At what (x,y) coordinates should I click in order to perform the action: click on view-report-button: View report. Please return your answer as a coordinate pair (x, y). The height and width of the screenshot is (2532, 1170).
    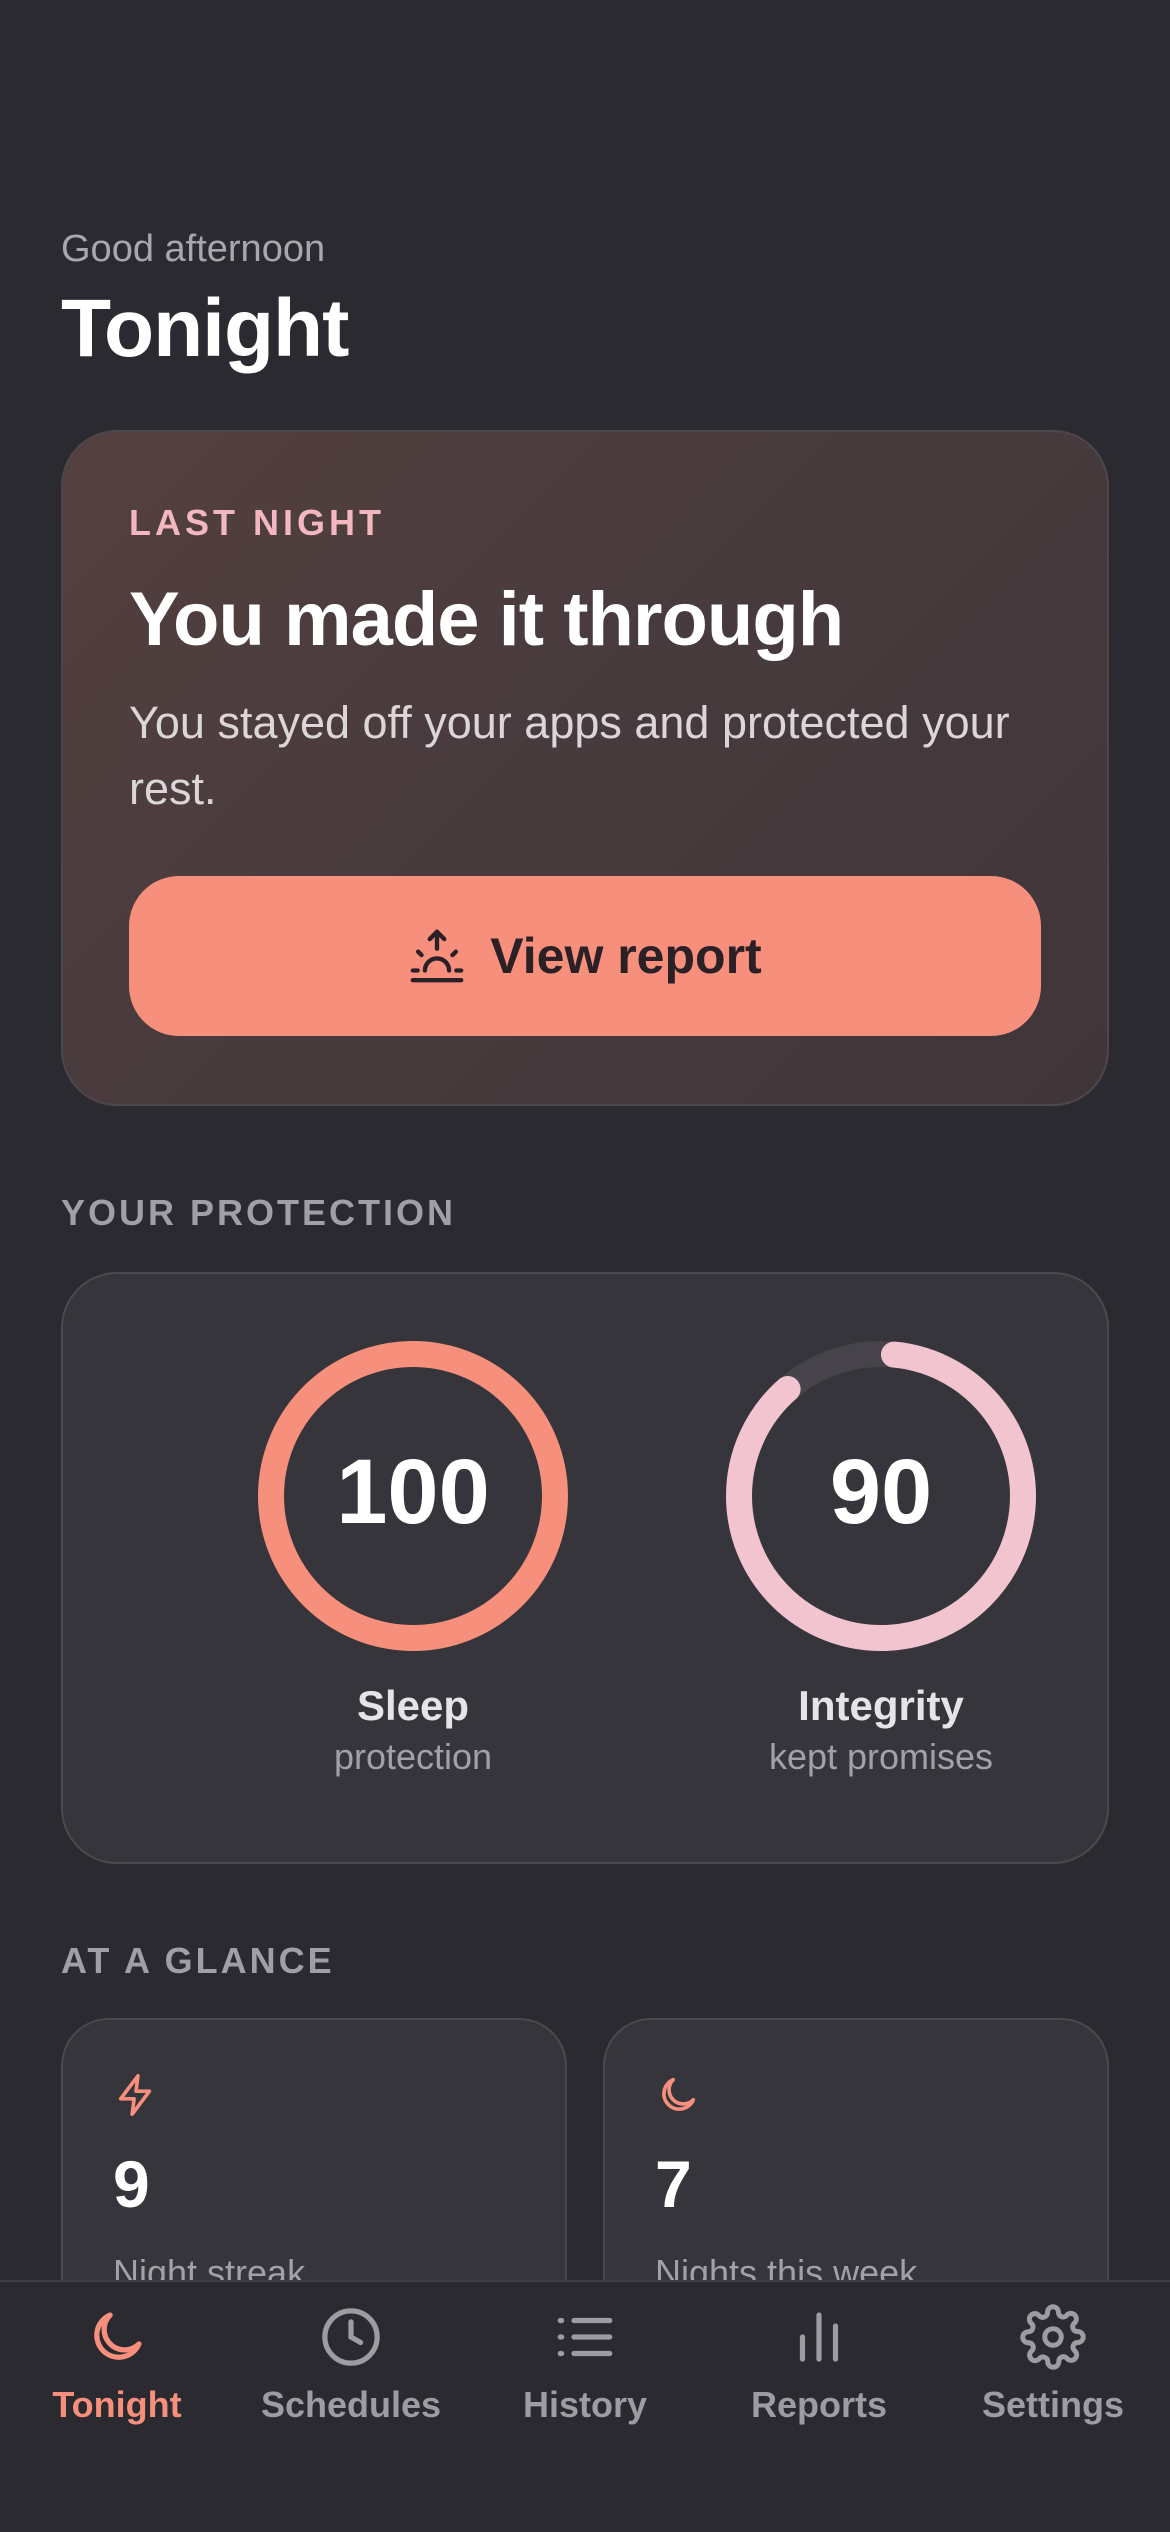
    Looking at the image, I should click on (585, 956).